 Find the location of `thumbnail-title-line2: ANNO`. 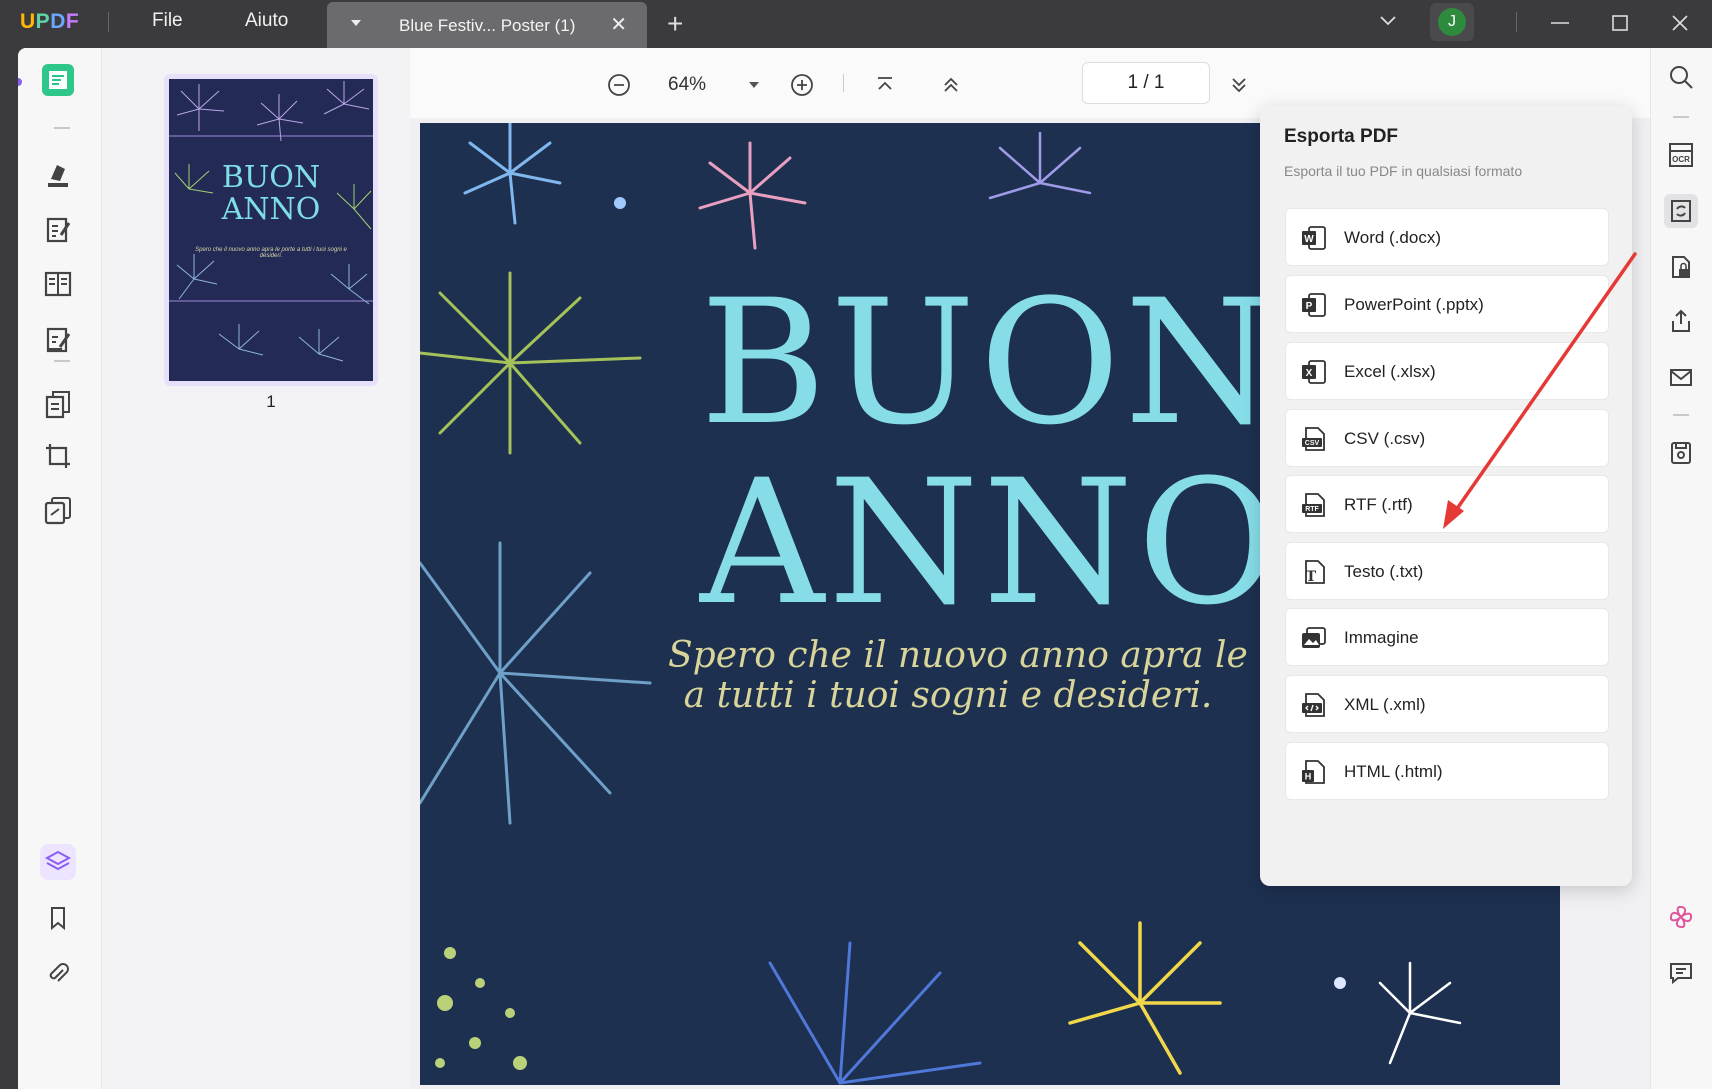

thumbnail-title-line2: ANNO is located at coordinates (271, 209).